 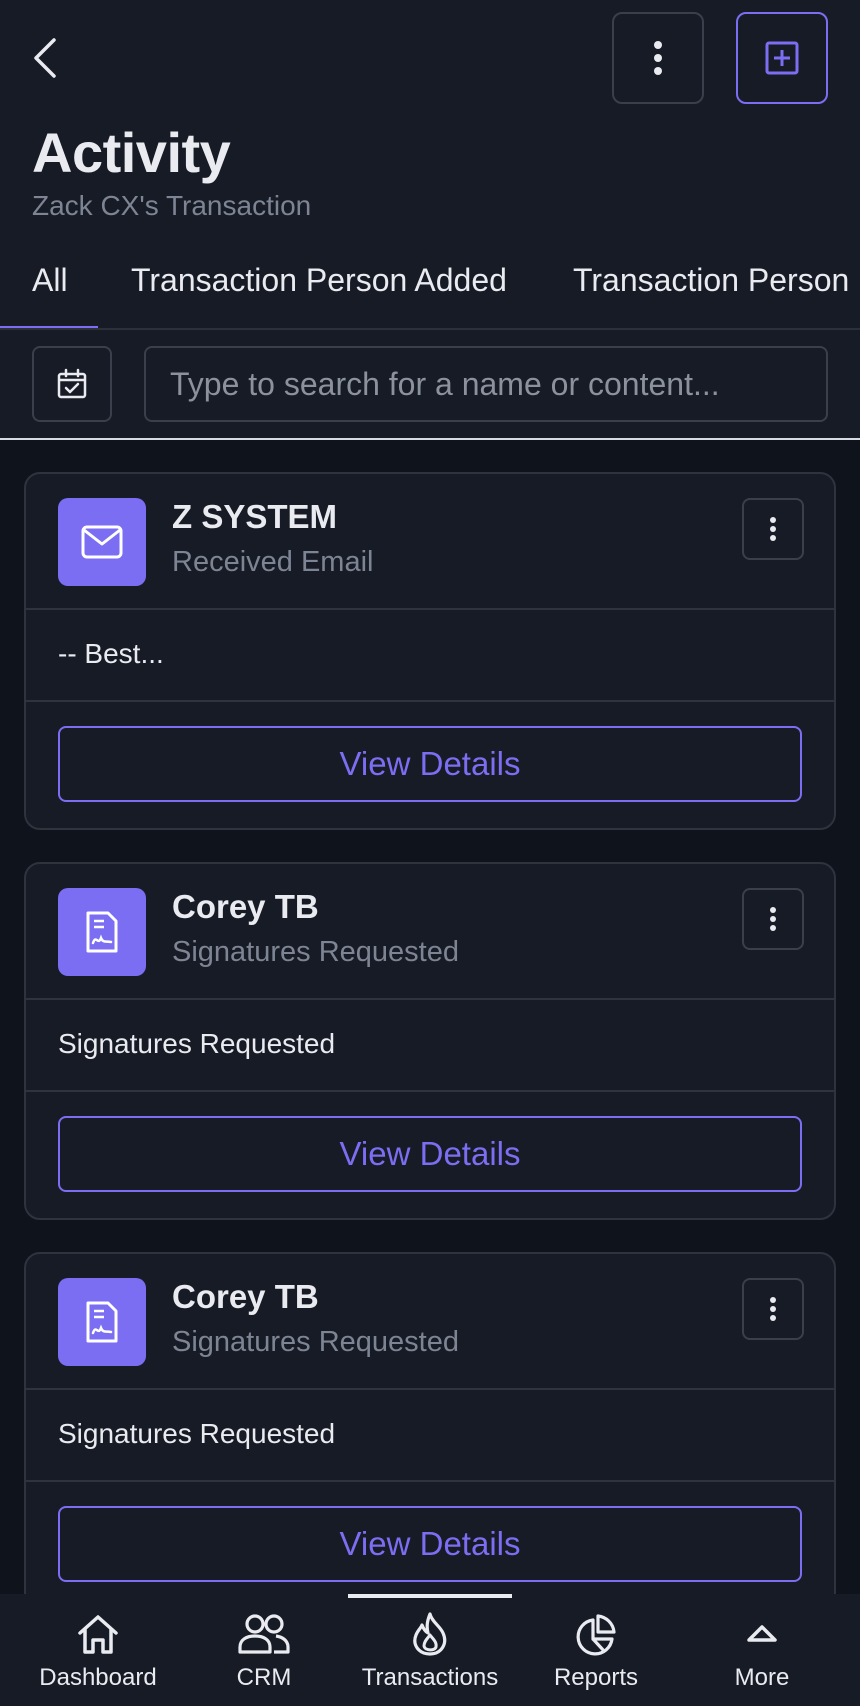 I want to click on more-options-button, so click(x=658, y=58).